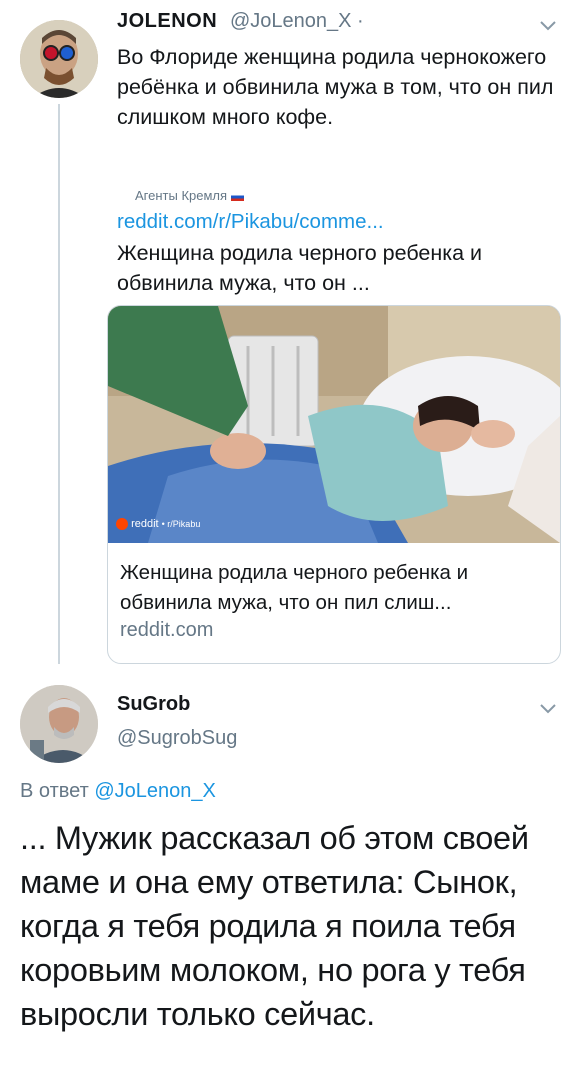 The image size is (577, 1080). I want to click on card-badge-site: reddit, so click(145, 524).